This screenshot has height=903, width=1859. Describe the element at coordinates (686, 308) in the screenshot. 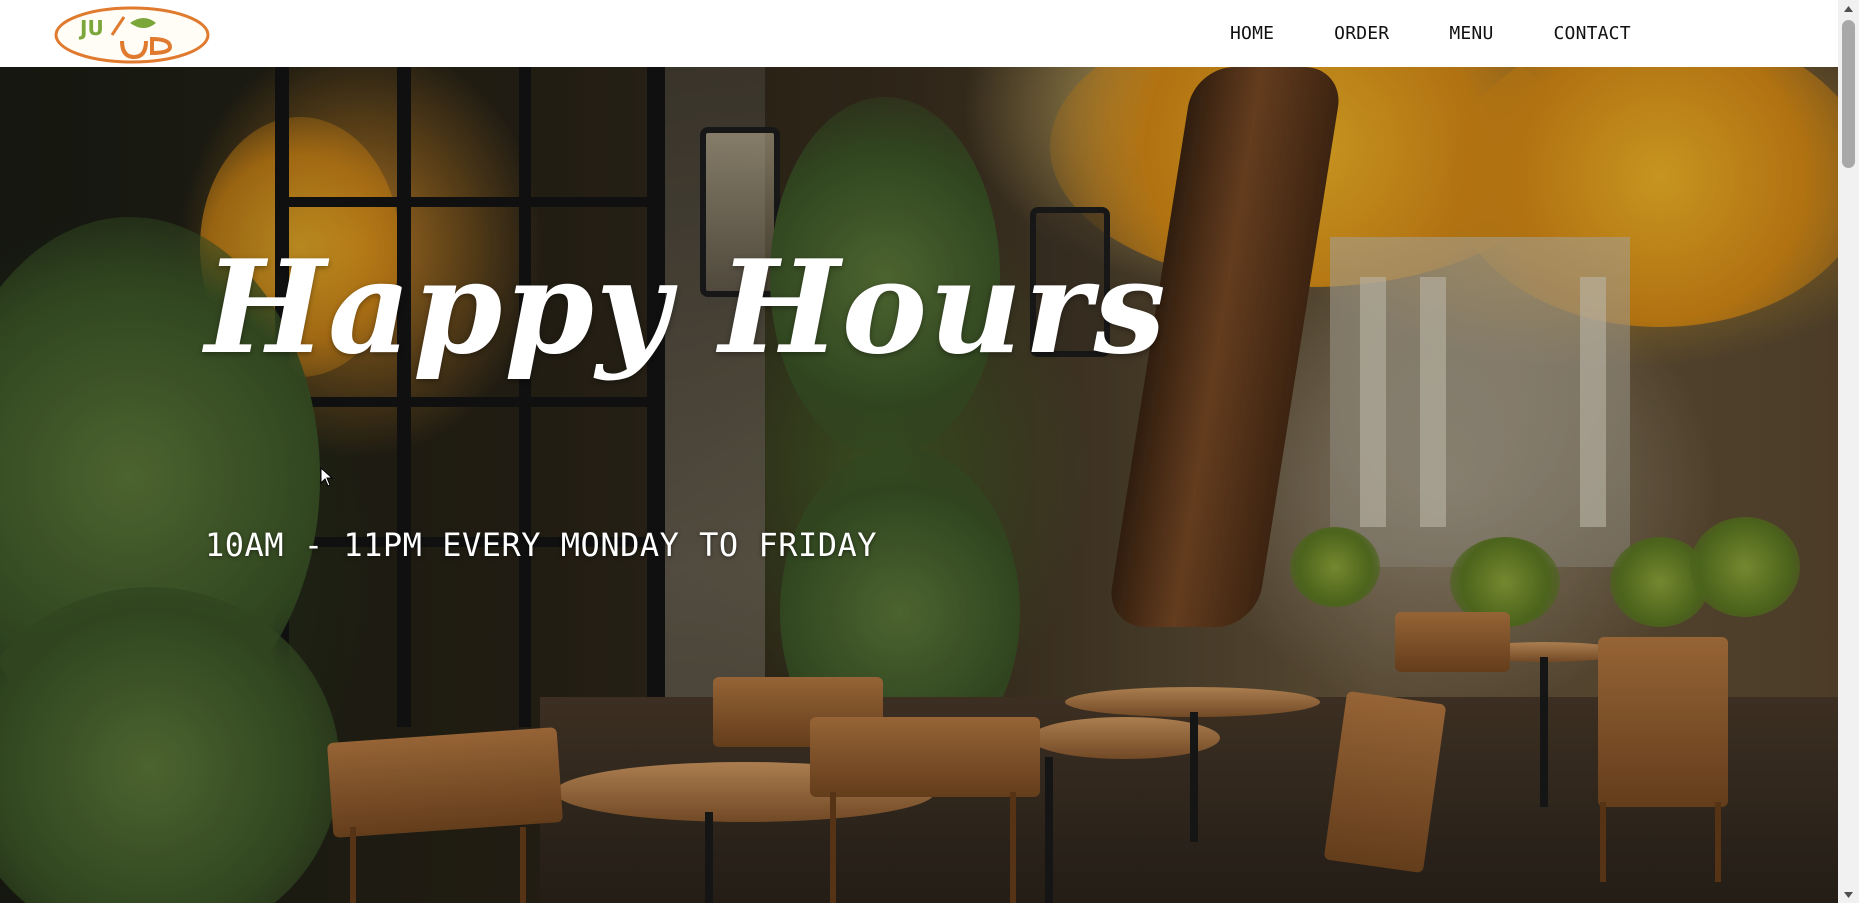

I see `hero-title: Happy Hours` at that location.